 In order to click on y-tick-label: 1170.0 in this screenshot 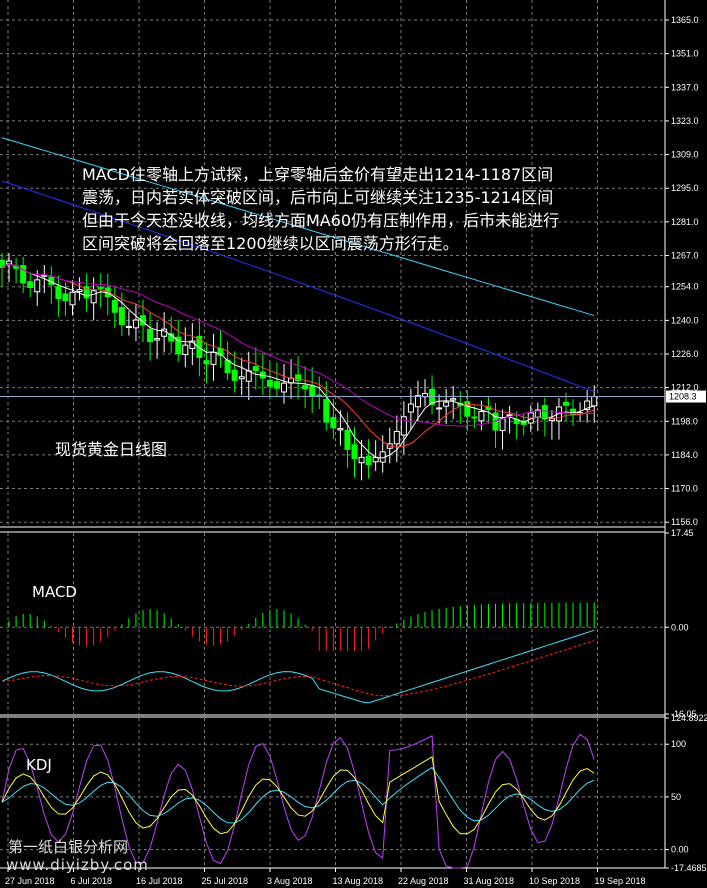, I will do `click(684, 489)`.